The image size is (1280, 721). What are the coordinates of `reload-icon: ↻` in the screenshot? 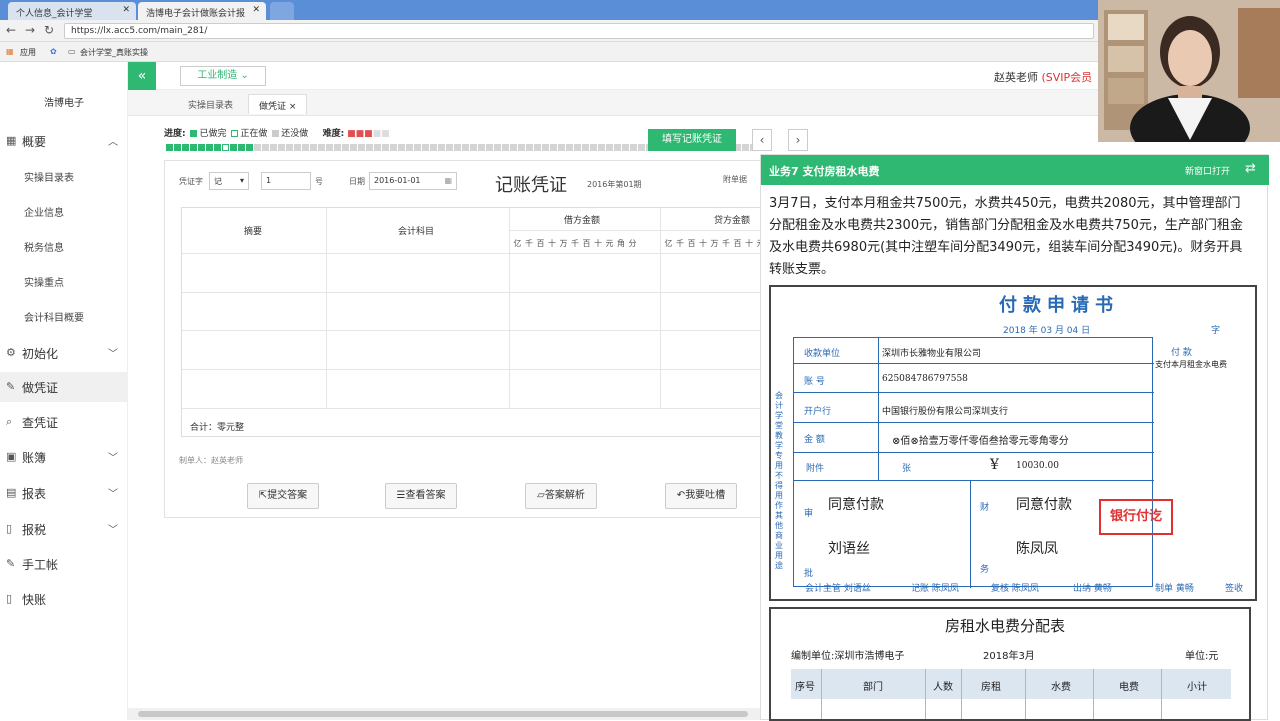 It's located at (49, 30).